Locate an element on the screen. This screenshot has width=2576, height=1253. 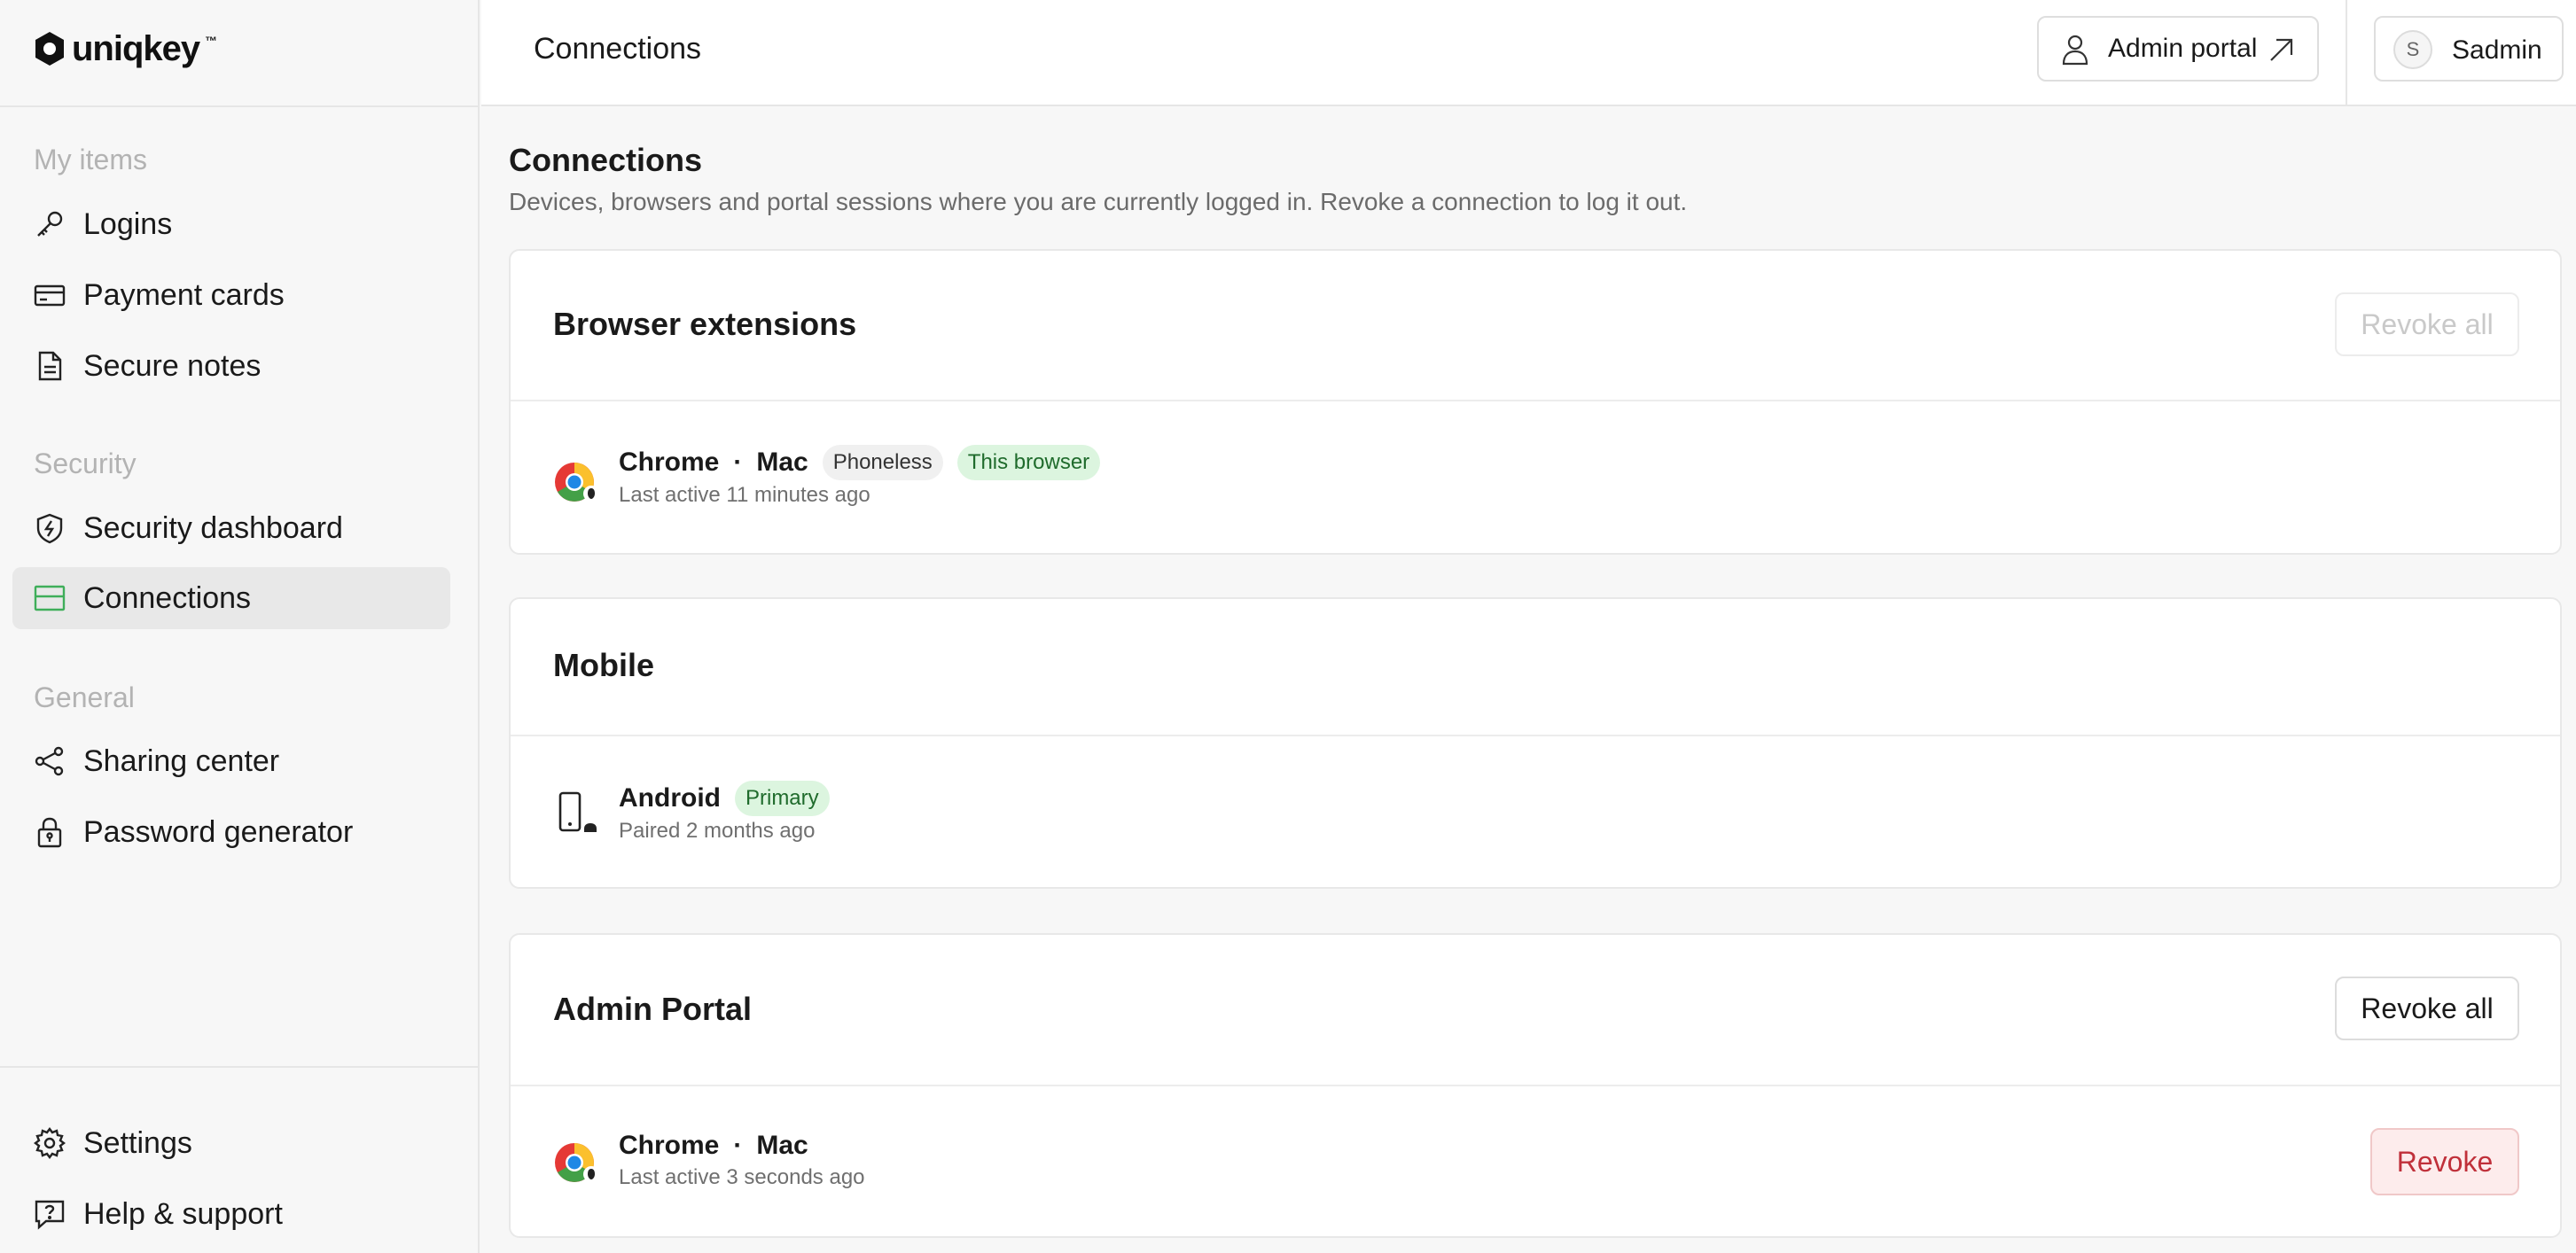
sidebar-item-sharing-center: Sharing center is located at coordinates (231, 761).